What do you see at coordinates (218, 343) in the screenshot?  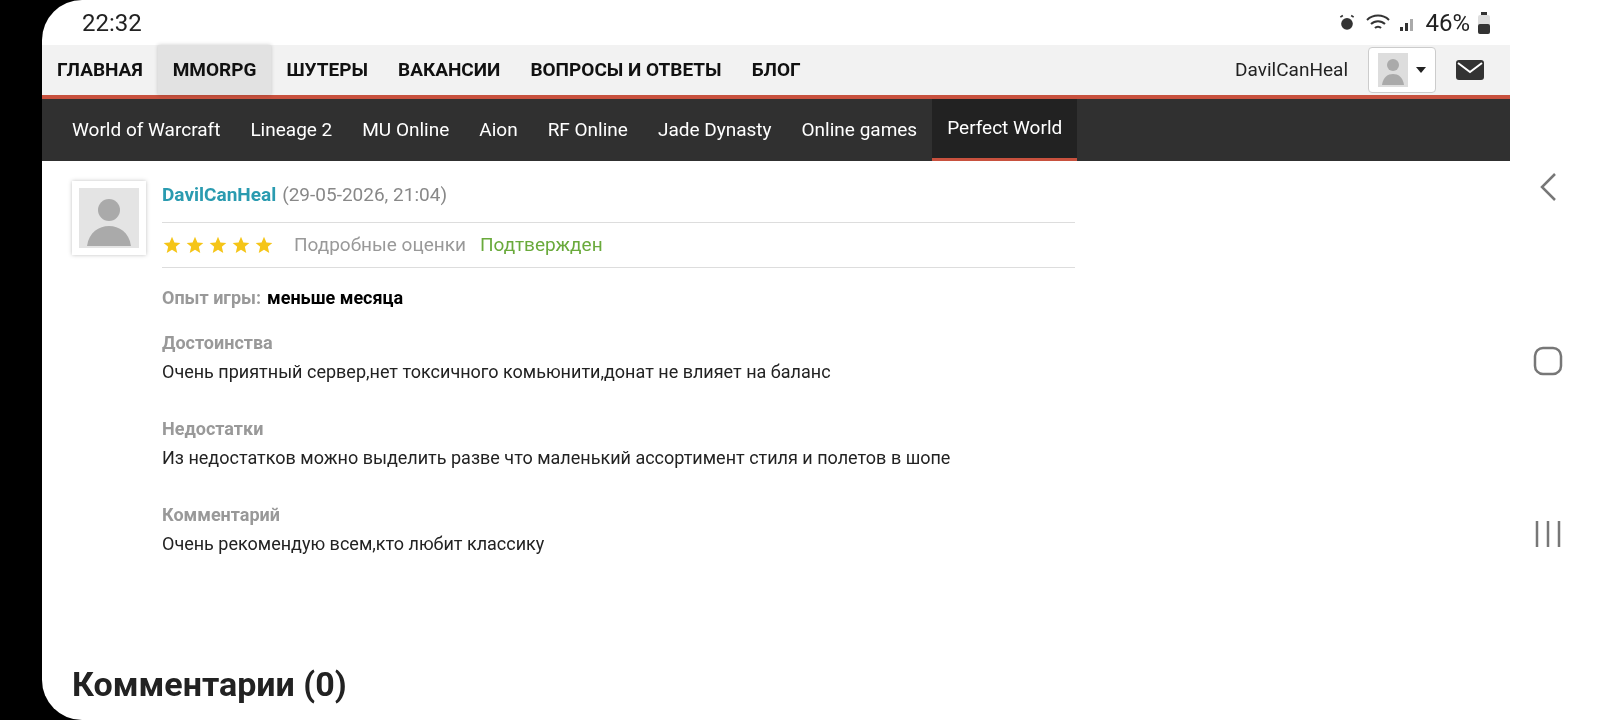 I see `section-title: Достоинства` at bounding box center [218, 343].